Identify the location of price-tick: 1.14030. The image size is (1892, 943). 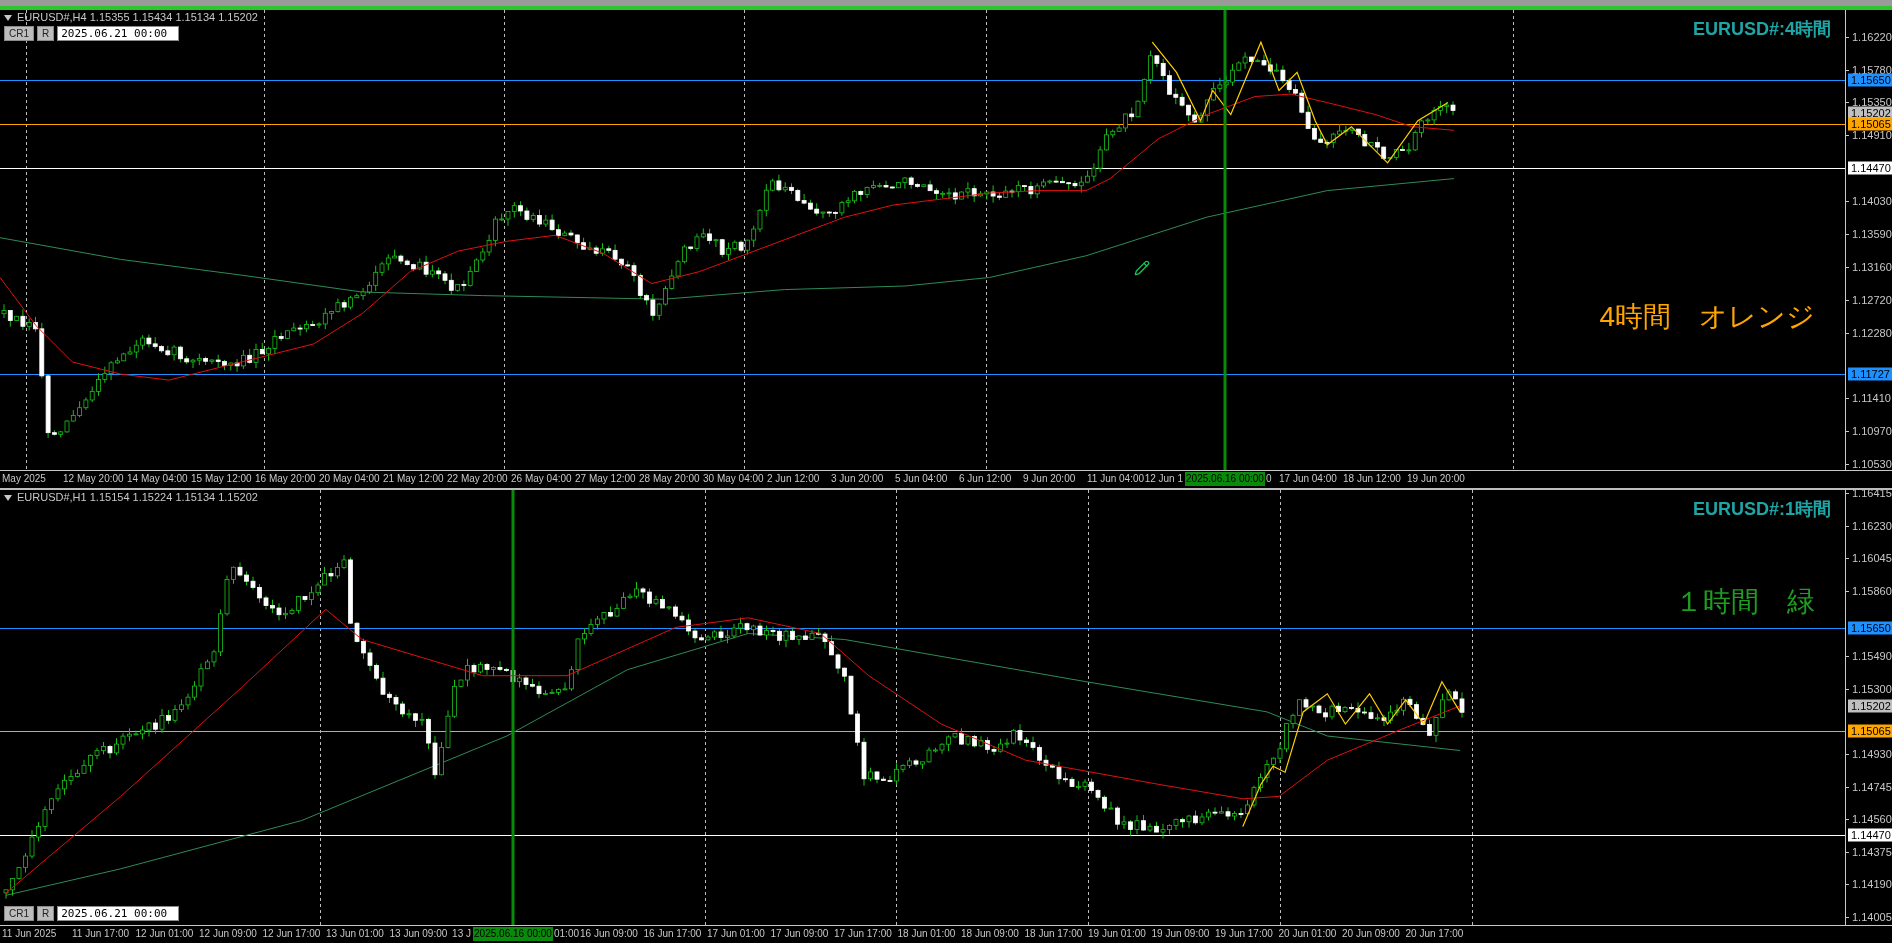
(1872, 201).